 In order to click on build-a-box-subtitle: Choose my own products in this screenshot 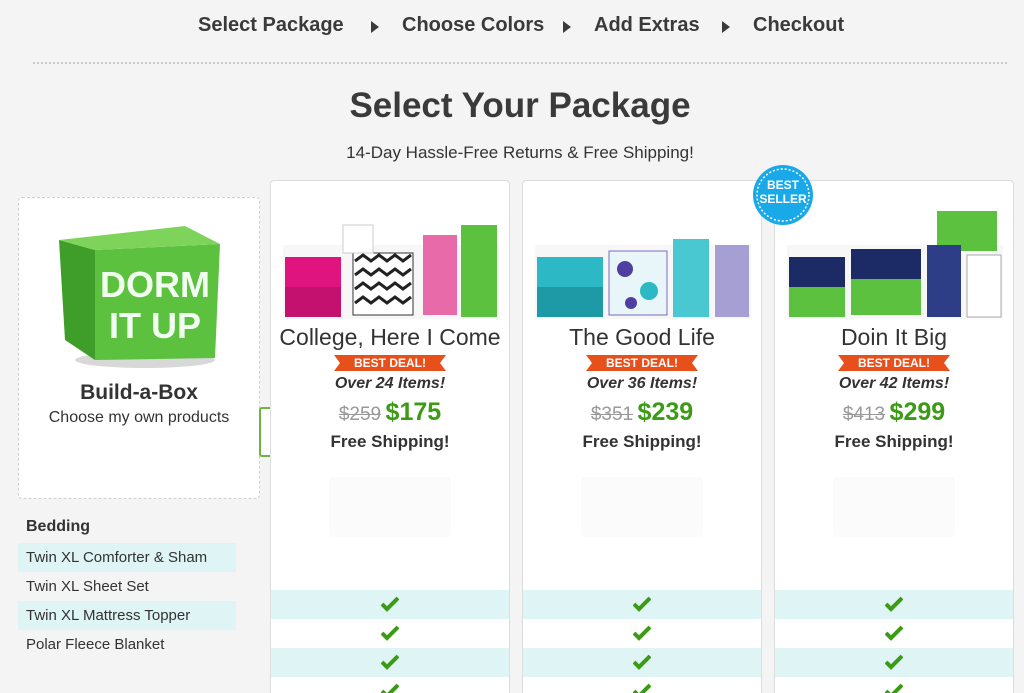, I will do `click(139, 417)`.